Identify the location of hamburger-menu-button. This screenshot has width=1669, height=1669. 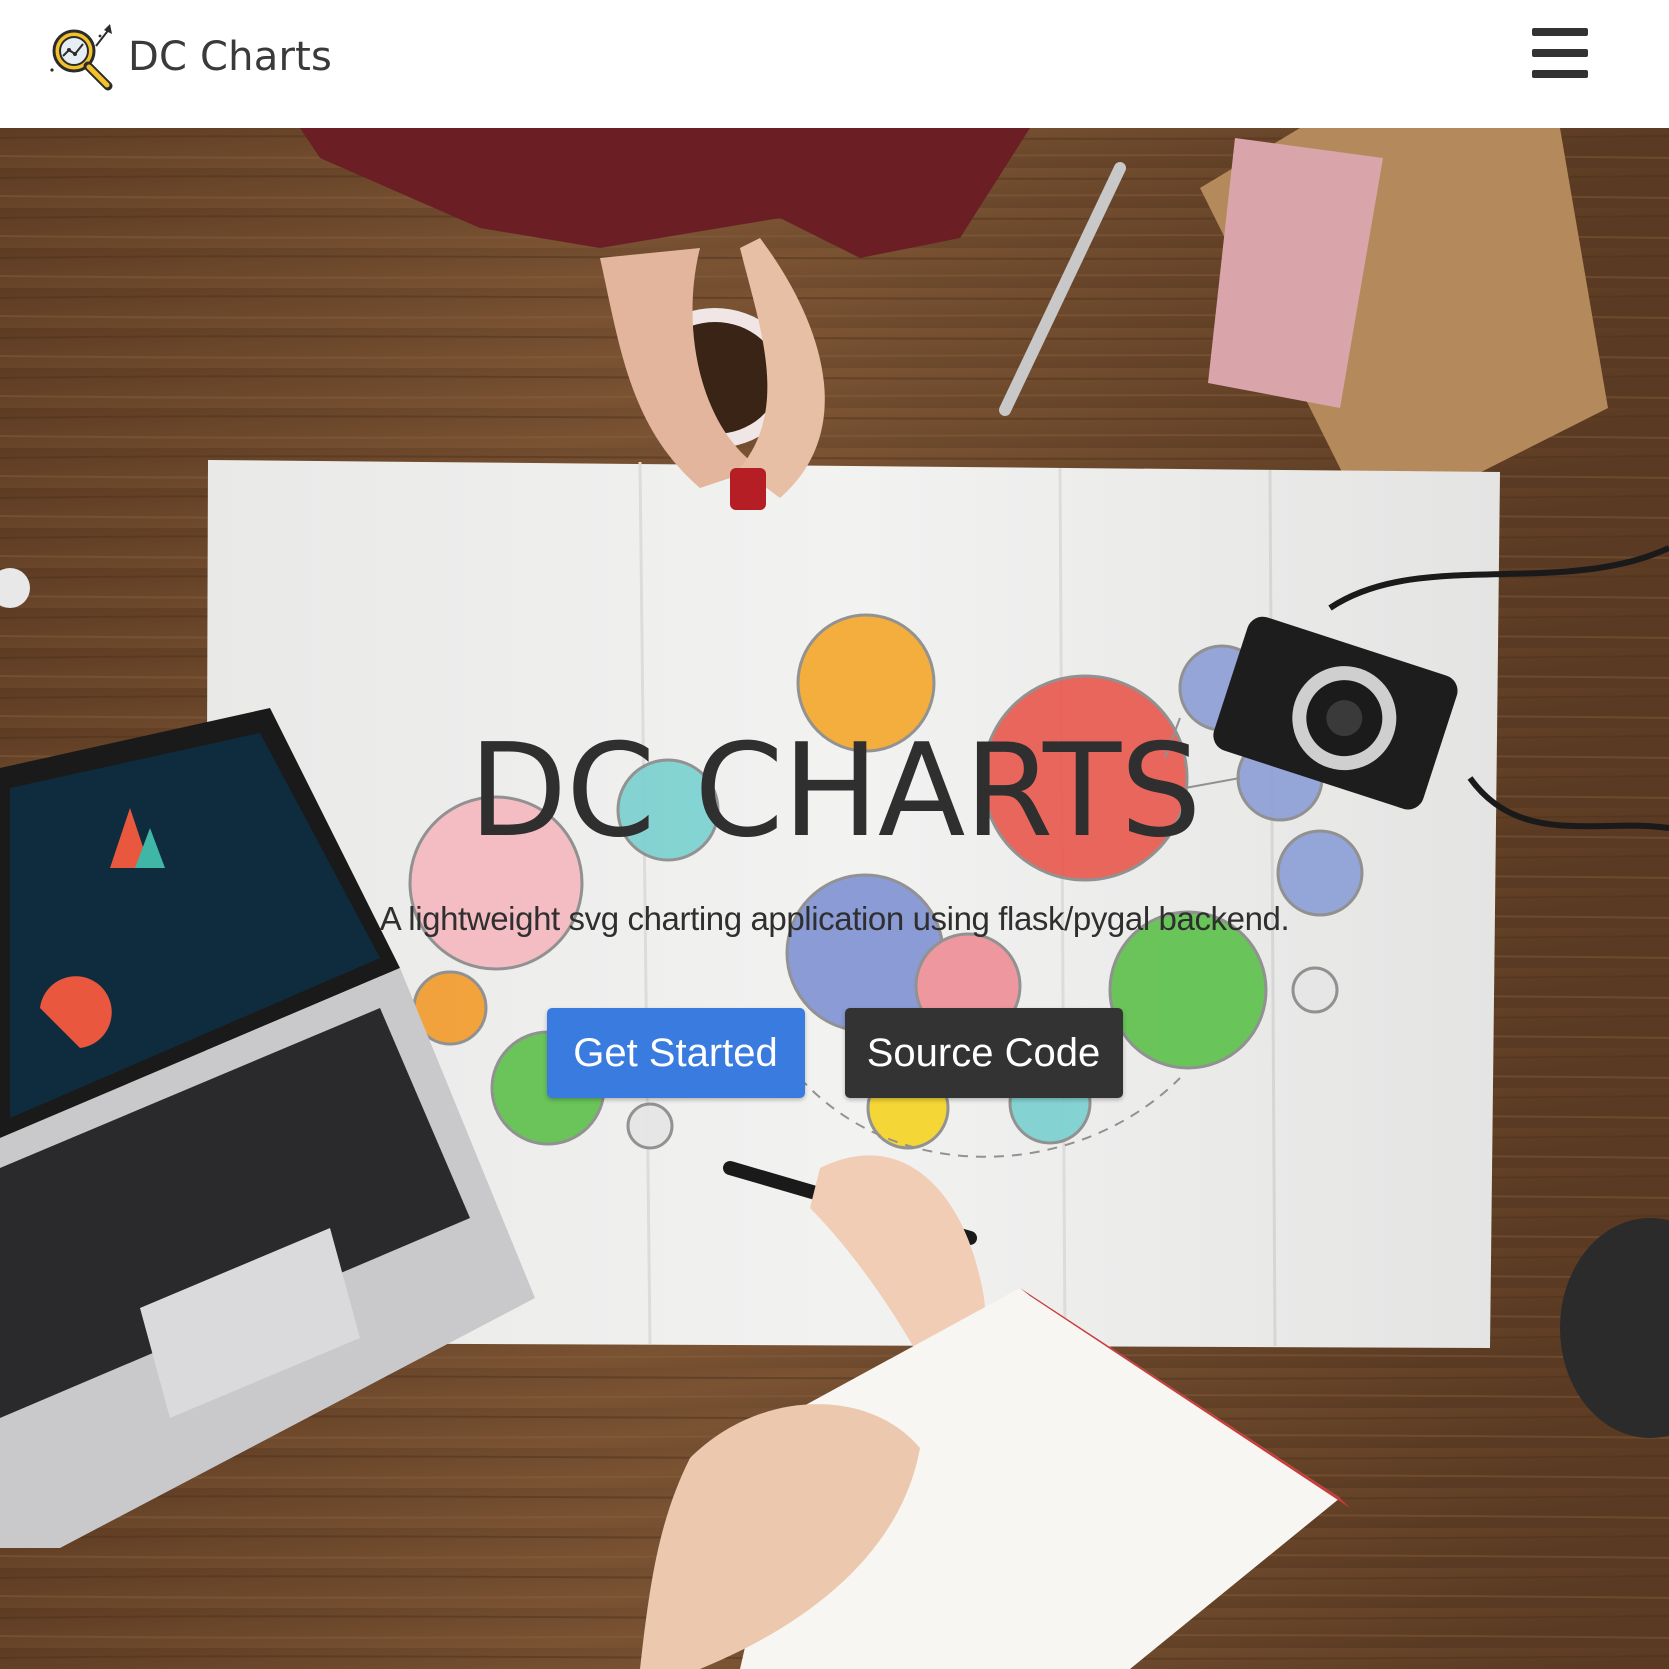
(1560, 53).